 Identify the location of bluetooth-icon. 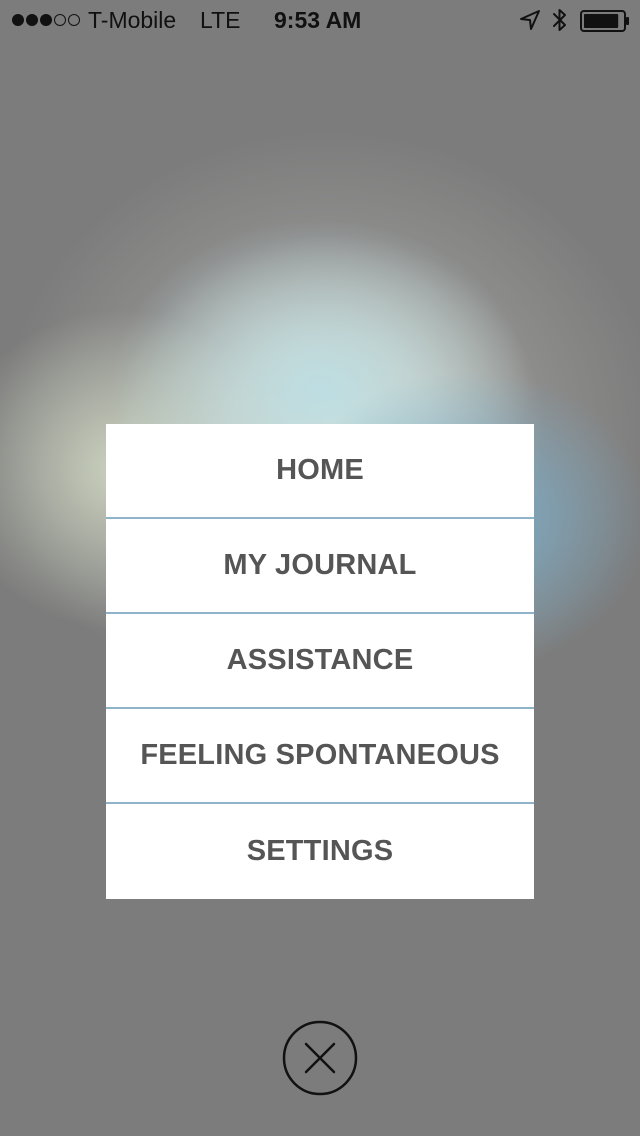
(559, 20).